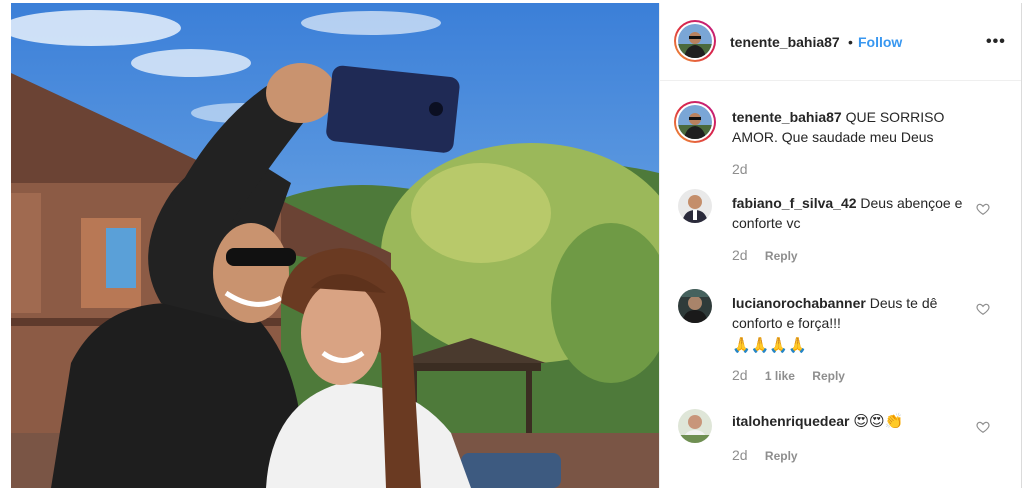 This screenshot has height=488, width=1024. Describe the element at coordinates (790, 421) in the screenshot. I see `comment-username: italohenriquedear` at that location.